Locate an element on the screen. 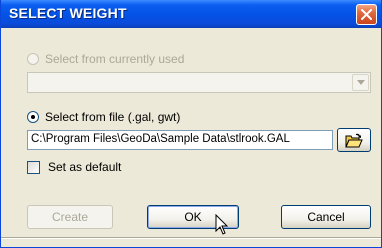 The image size is (382, 248). close-icon is located at coordinates (366, 14).